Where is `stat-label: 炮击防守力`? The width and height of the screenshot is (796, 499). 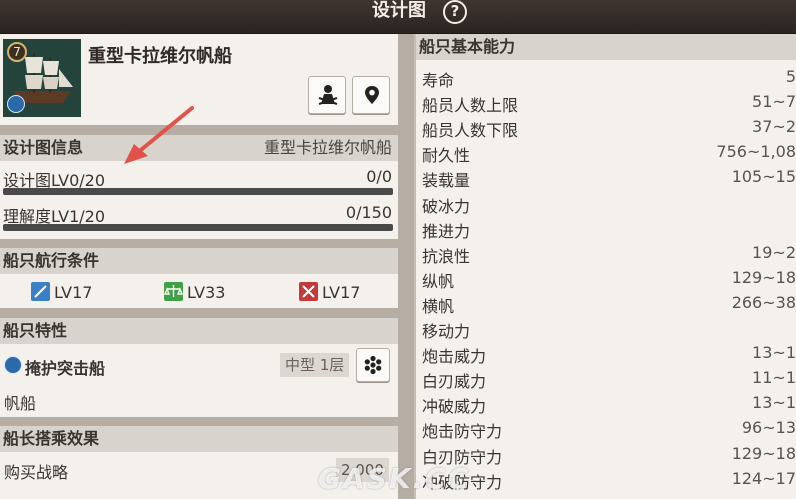
stat-label: 炮击防守力 is located at coordinates (462, 432).